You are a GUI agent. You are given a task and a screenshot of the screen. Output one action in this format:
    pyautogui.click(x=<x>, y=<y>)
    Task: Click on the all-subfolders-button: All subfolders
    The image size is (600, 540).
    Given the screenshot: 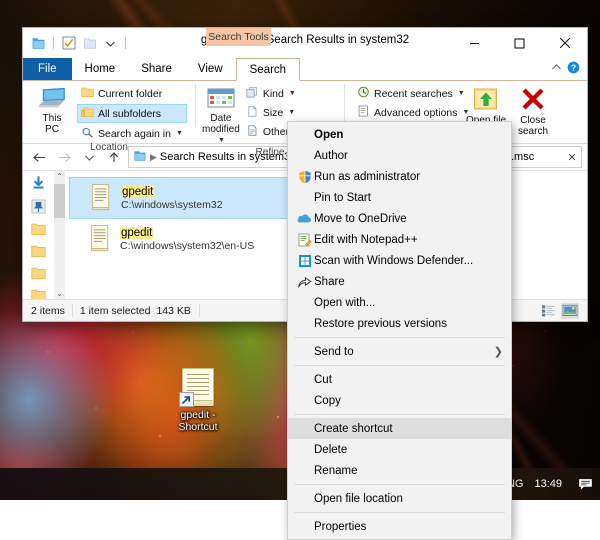 What is the action you would take?
    pyautogui.click(x=132, y=113)
    